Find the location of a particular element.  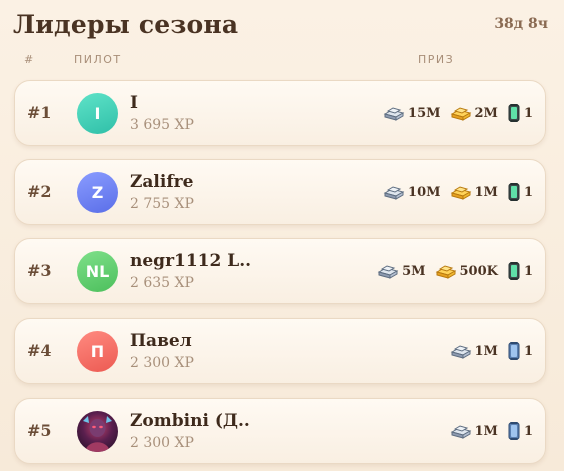

leaderboard-row: #1 I I 3 695 XP 15M 2M 1 is located at coordinates (280, 113).